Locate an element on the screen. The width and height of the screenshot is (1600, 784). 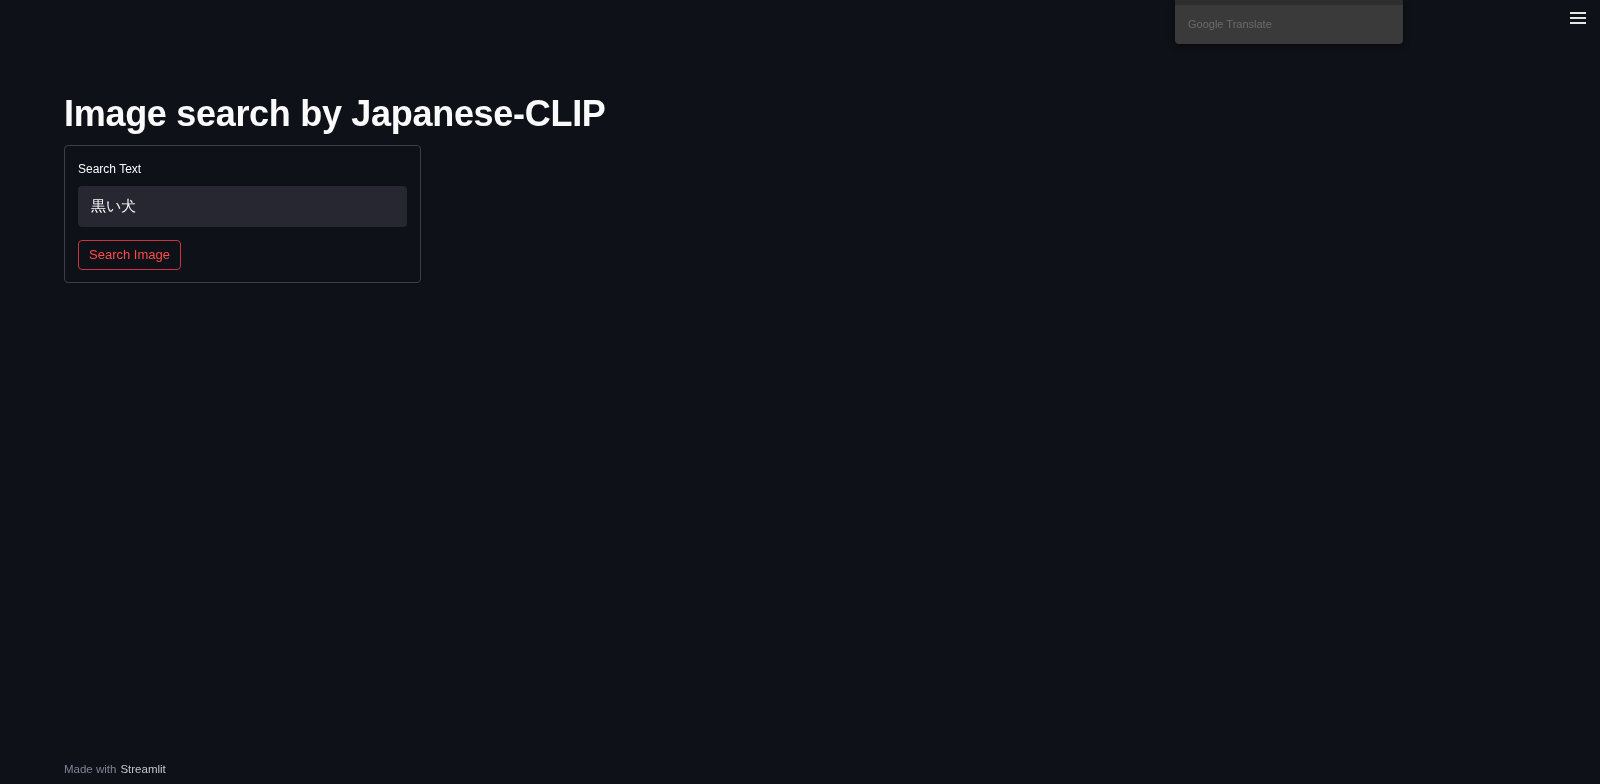
search-button: Search Image is located at coordinates (129, 255).